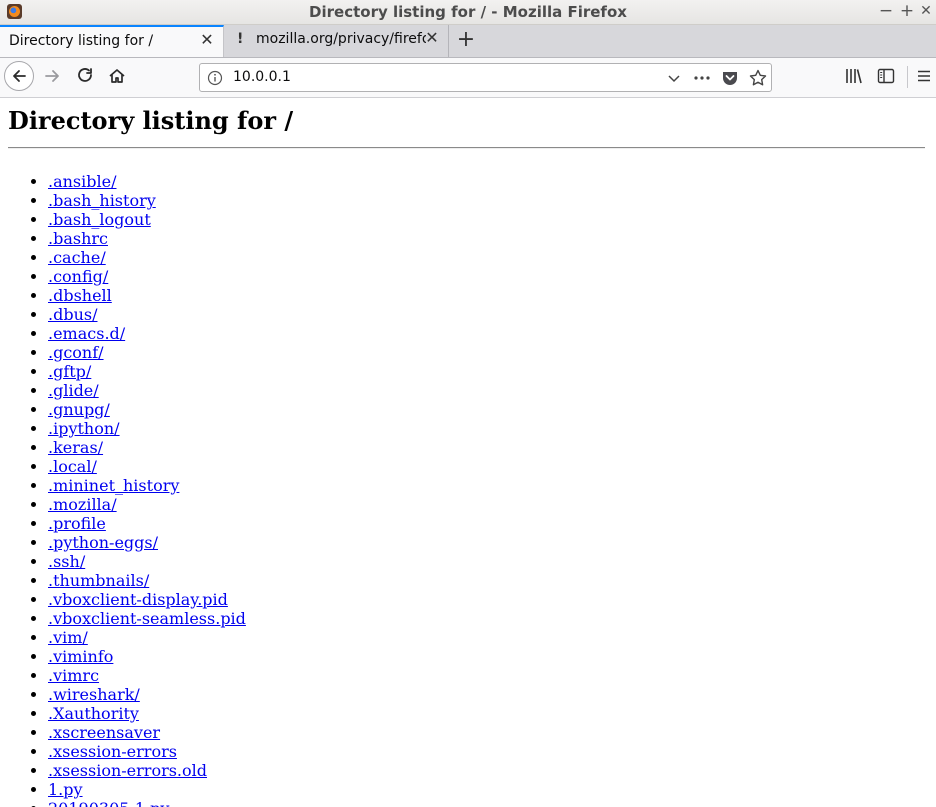 Image resolution: width=936 pixels, height=807 pixels. I want to click on list-item: .keras/, so click(147, 447).